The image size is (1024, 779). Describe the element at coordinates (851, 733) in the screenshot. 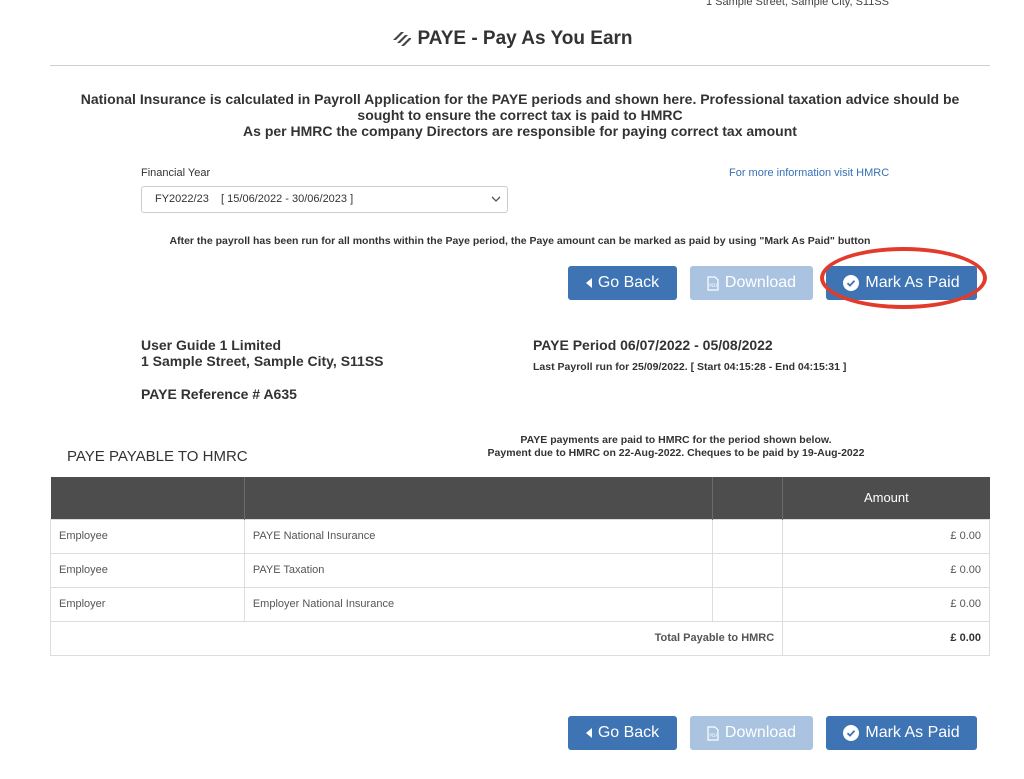

I see `check-circle-icon` at that location.